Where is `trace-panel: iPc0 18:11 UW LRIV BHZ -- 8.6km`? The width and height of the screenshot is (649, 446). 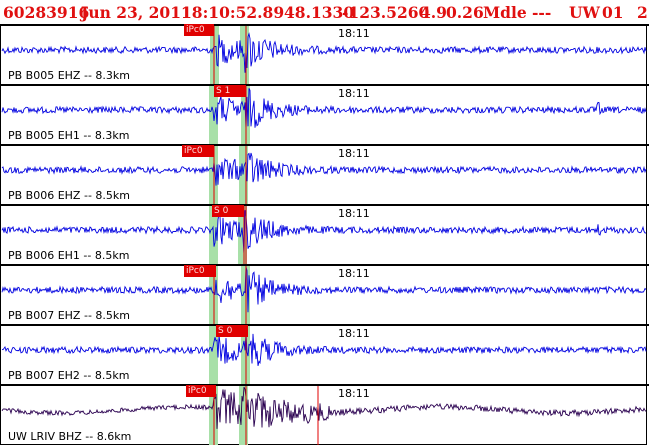
trace-panel: iPc0 18:11 UW LRIV BHZ -- 8.6km is located at coordinates (324, 414).